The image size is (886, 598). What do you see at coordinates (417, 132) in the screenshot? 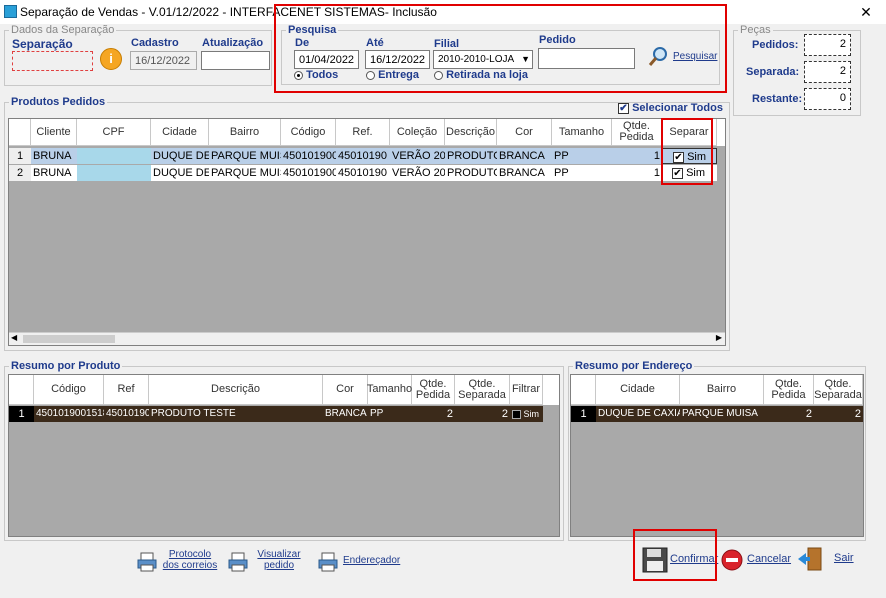
I see `header-colecao: Coleção` at bounding box center [417, 132].